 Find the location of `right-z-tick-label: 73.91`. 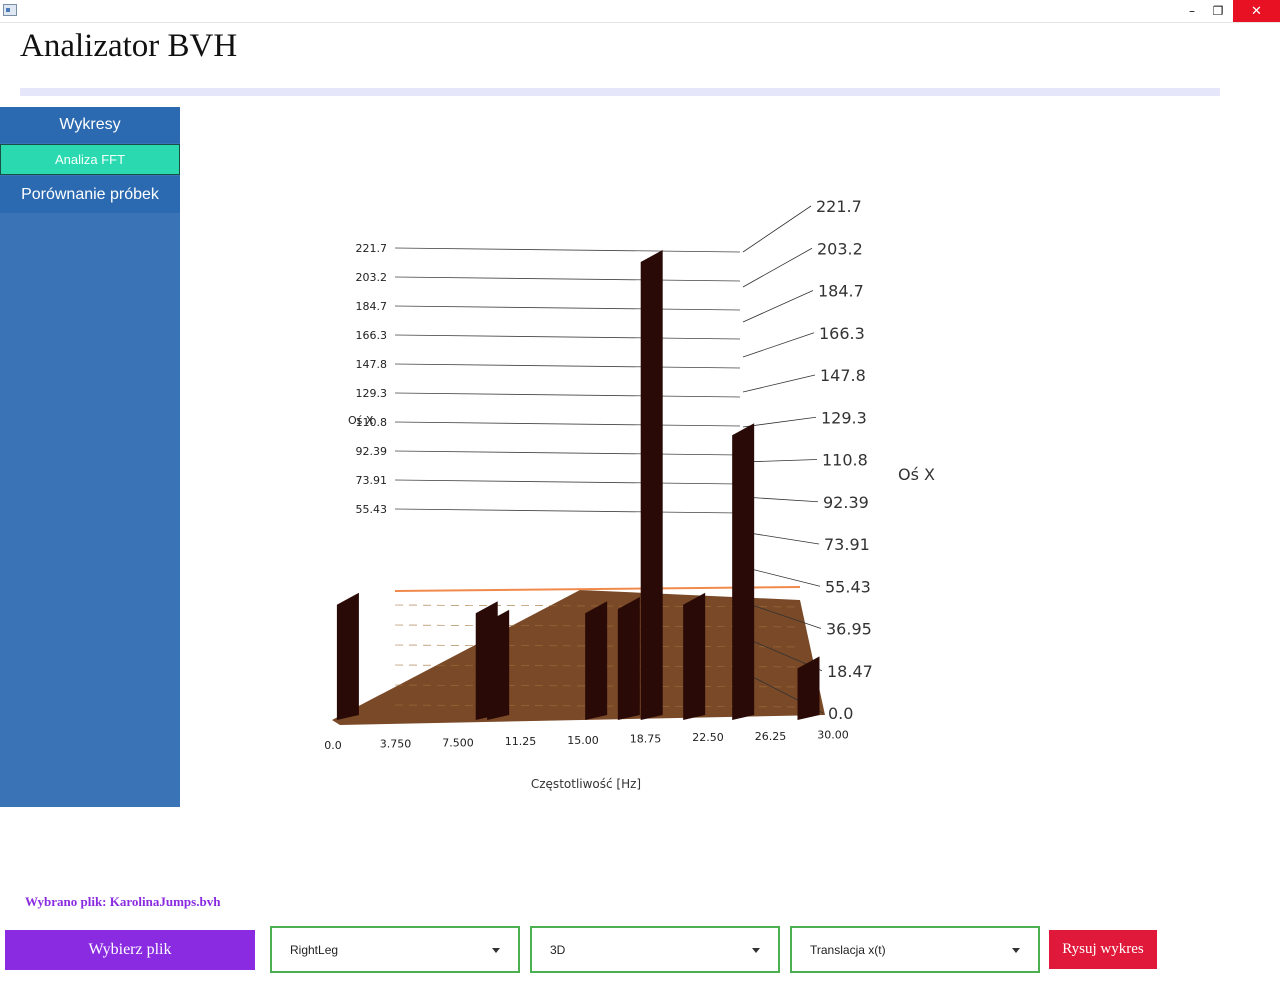

right-z-tick-label: 73.91 is located at coordinates (847, 544).